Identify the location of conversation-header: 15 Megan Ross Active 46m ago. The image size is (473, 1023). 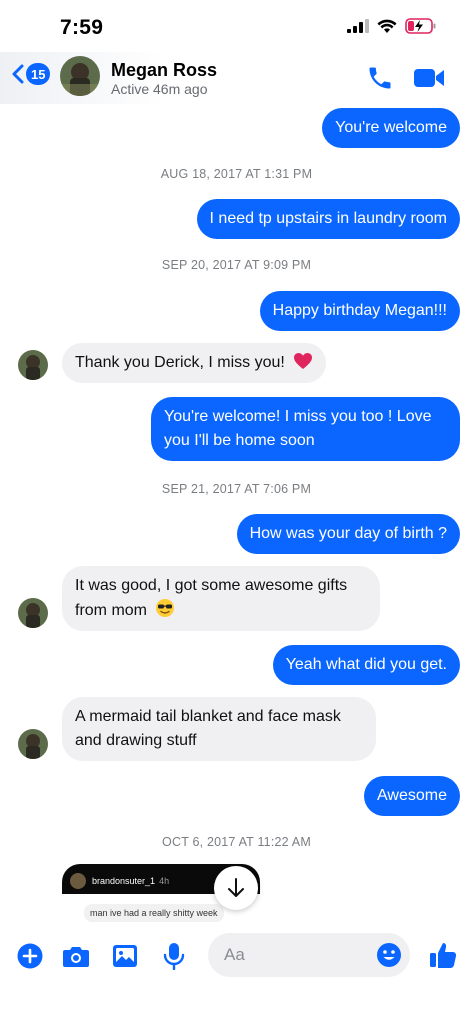
(236, 78).